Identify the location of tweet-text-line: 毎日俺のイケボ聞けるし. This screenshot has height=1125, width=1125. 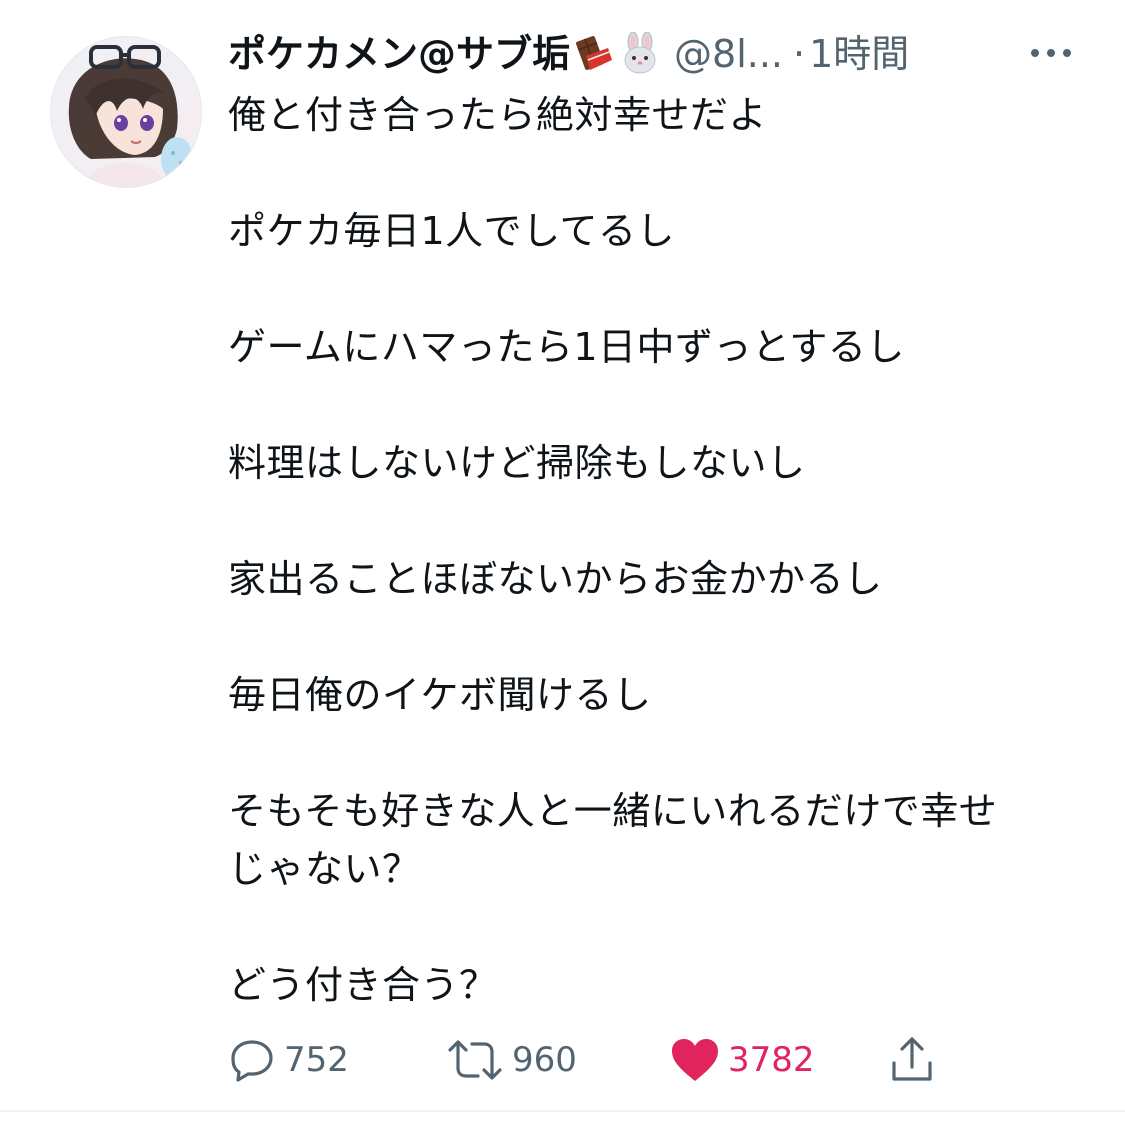
(440, 695).